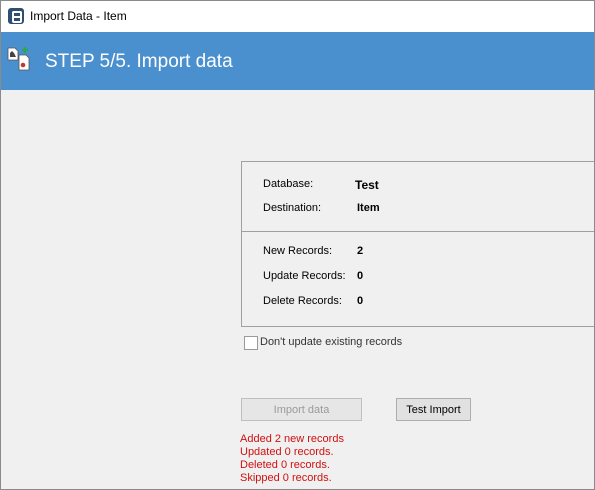 This screenshot has height=490, width=595. What do you see at coordinates (360, 301) in the screenshot?
I see `delete-records-value: 0` at bounding box center [360, 301].